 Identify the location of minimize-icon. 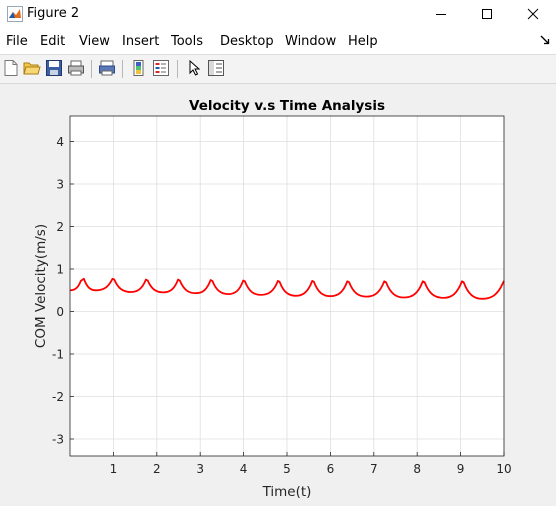
(441, 14).